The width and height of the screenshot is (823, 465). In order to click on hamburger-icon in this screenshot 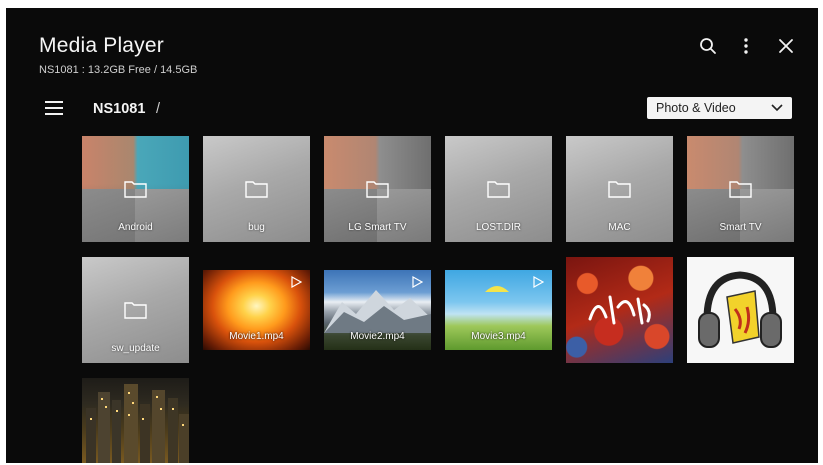, I will do `click(54, 108)`.